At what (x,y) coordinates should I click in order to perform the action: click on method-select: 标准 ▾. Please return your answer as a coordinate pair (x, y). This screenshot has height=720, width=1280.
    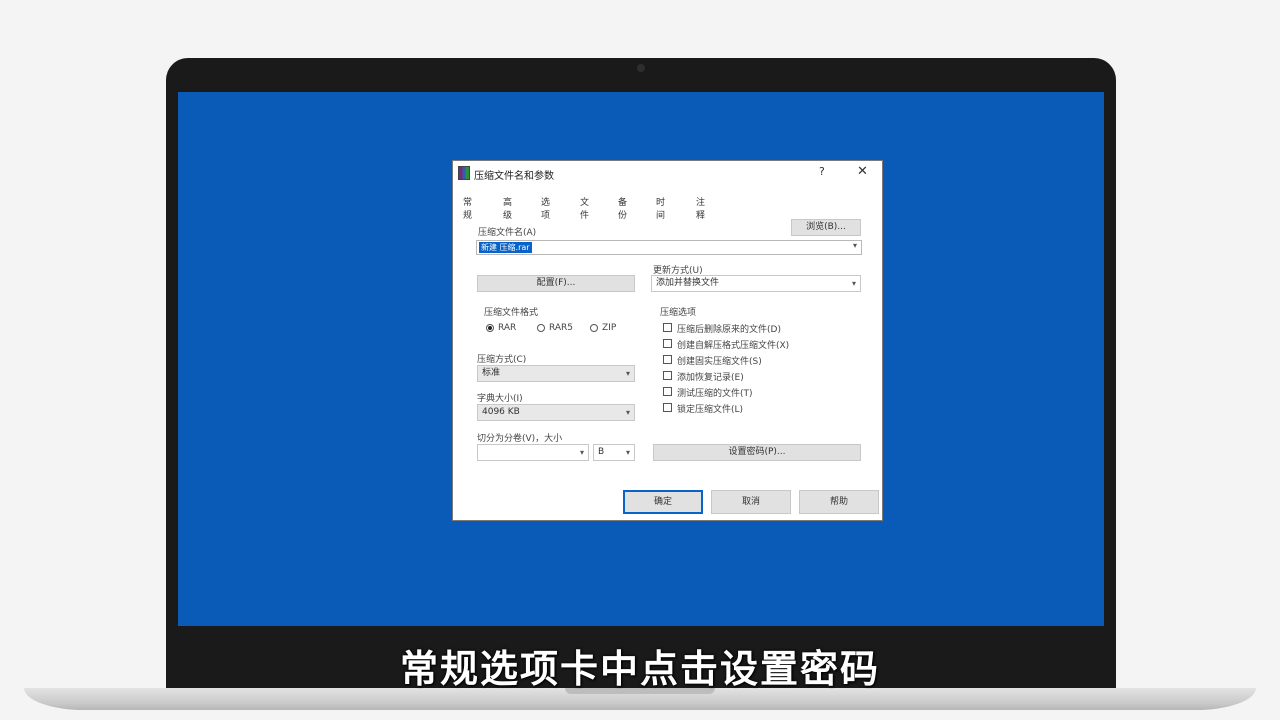
    Looking at the image, I should click on (556, 373).